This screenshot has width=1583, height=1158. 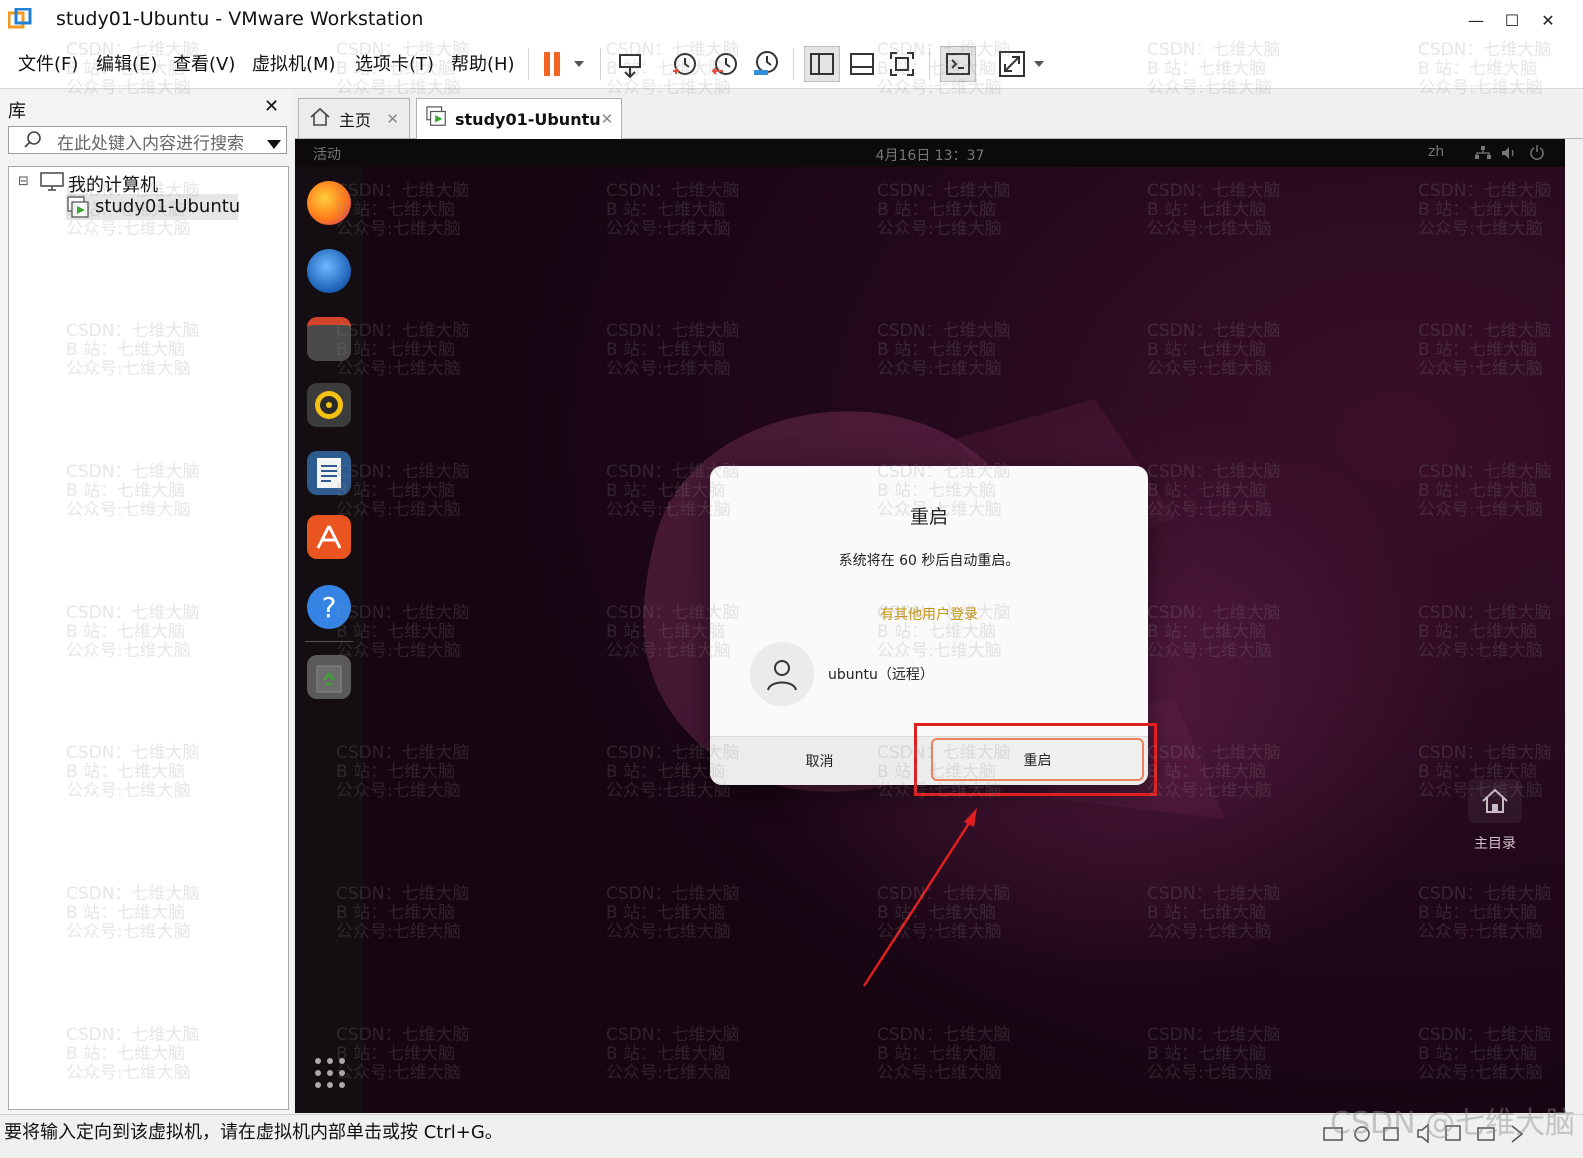 I want to click on tab-home-label: 主页, so click(x=355, y=120).